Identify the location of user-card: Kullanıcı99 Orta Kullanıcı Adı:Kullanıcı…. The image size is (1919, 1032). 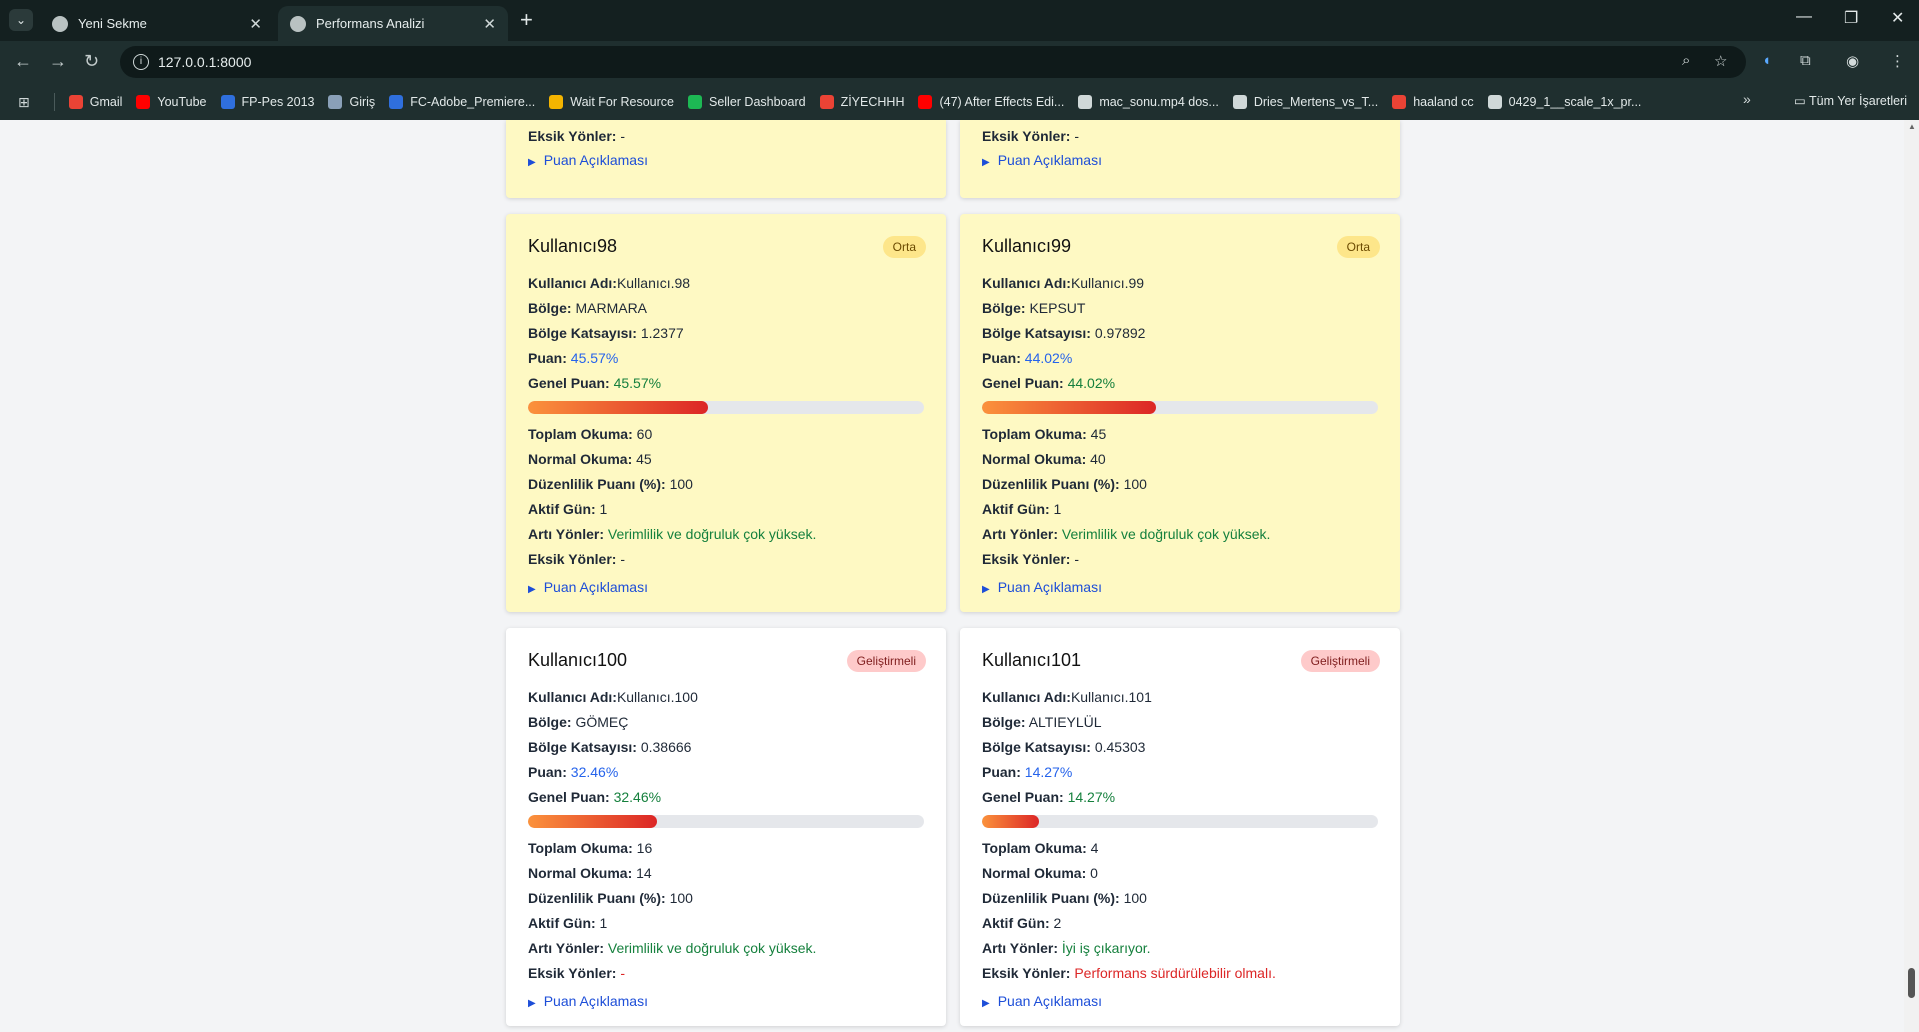
(1180, 413).